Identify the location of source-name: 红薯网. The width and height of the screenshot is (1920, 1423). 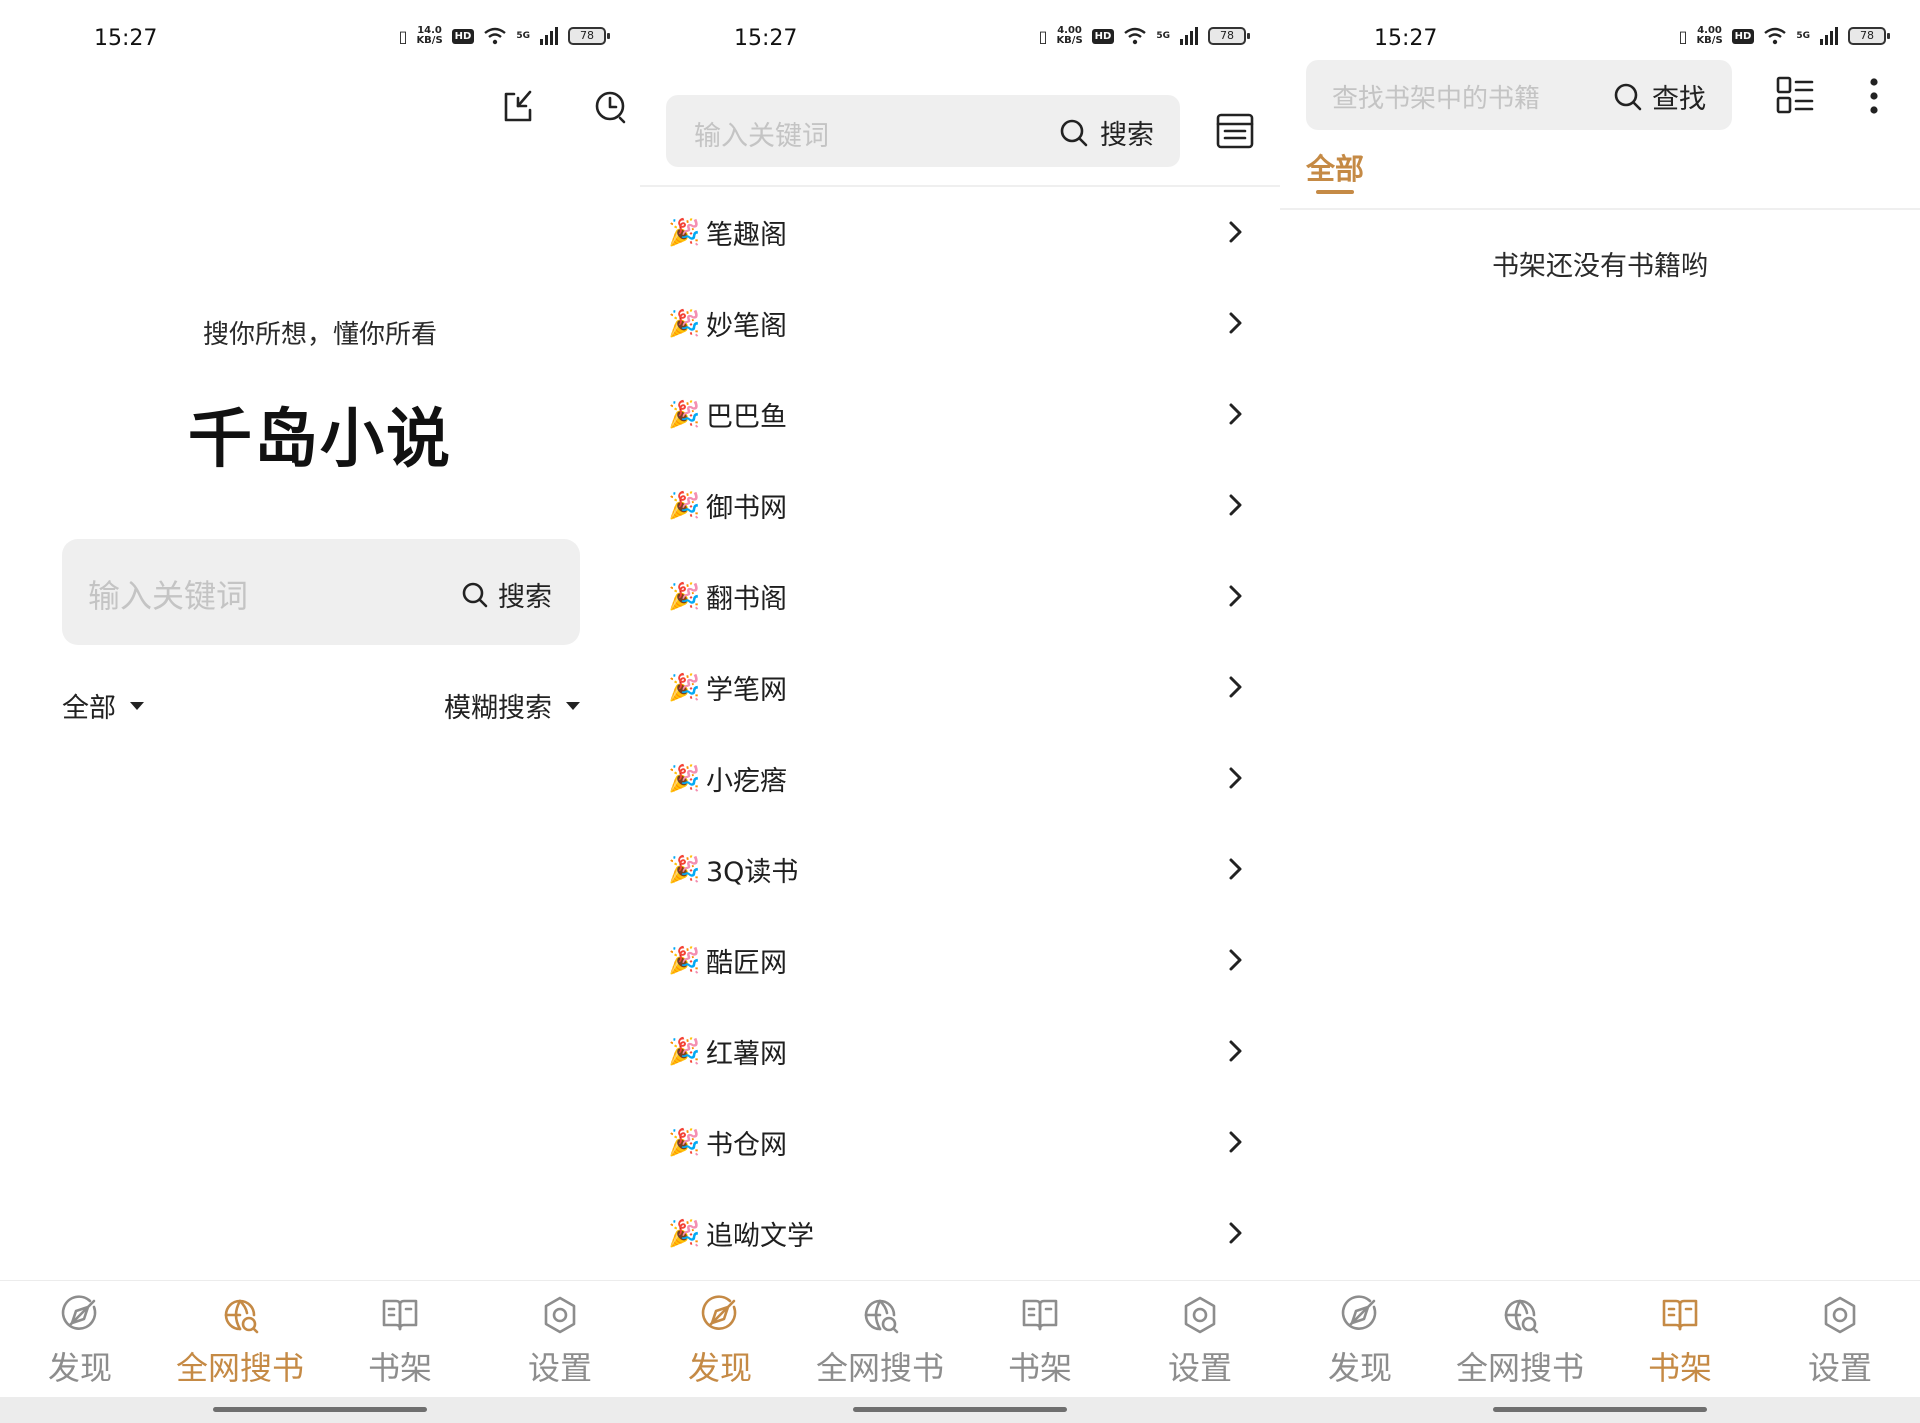
(746, 1054).